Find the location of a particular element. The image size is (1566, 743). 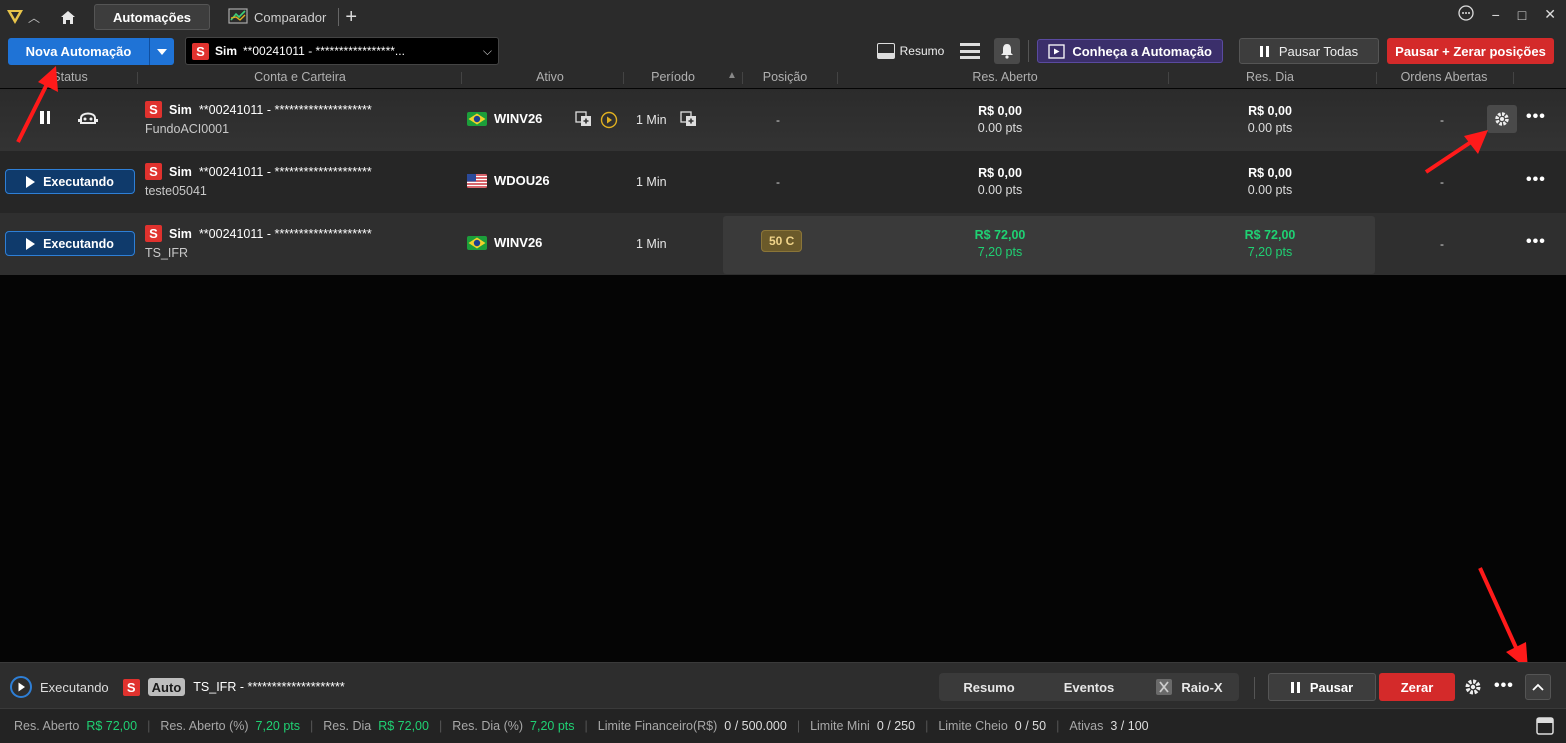

tab-automacoes-label: Automações is located at coordinates (152, 17).